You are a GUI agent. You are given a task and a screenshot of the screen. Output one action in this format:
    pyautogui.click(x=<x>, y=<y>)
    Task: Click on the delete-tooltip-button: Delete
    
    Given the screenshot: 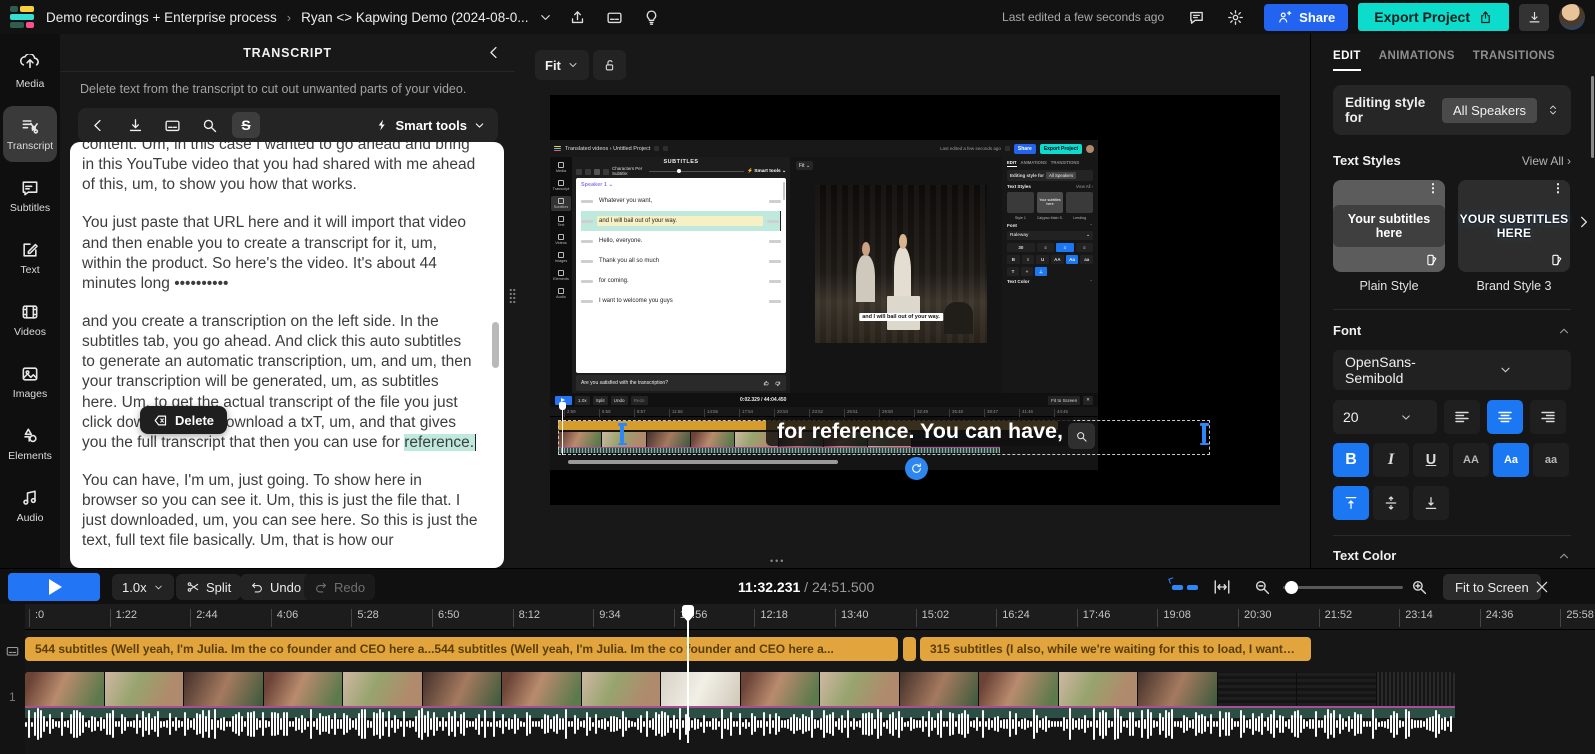 What is the action you would take?
    pyautogui.click(x=184, y=420)
    